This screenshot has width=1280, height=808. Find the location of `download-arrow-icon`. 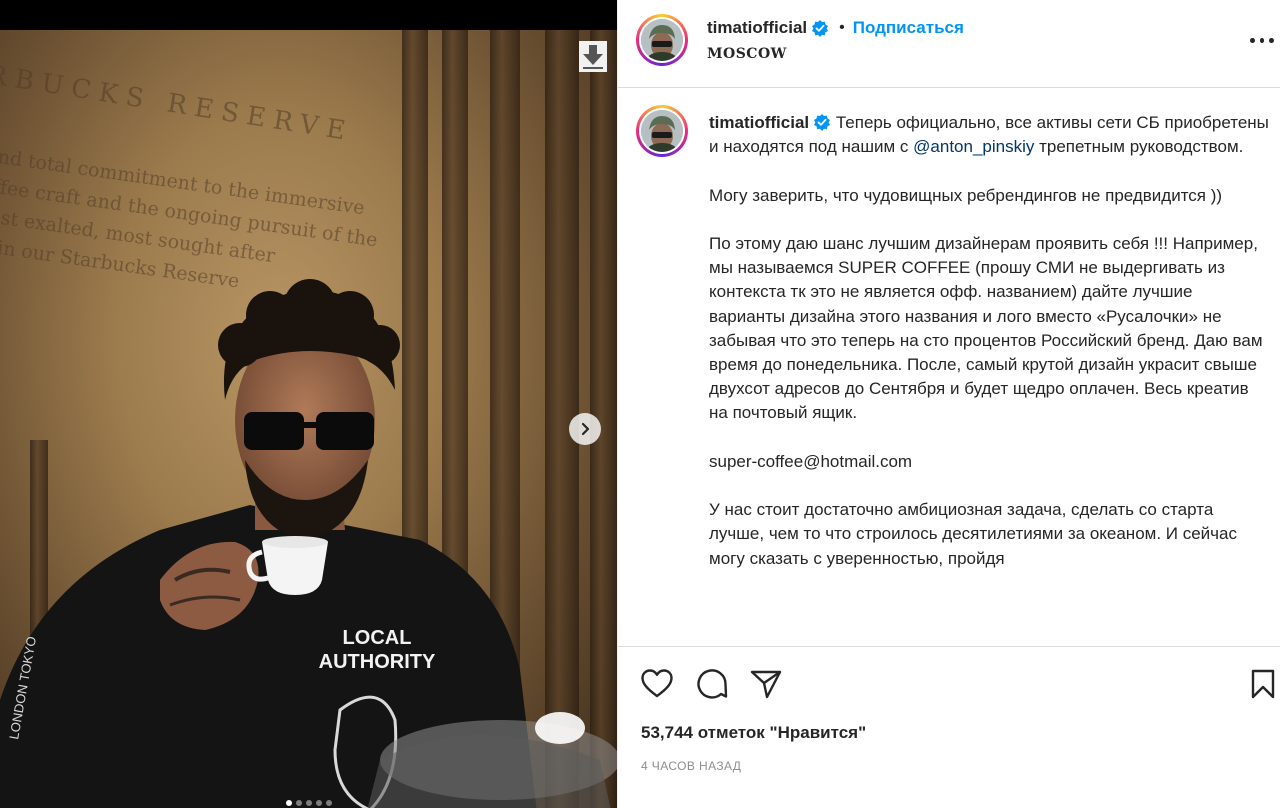

download-arrow-icon is located at coordinates (593, 57).